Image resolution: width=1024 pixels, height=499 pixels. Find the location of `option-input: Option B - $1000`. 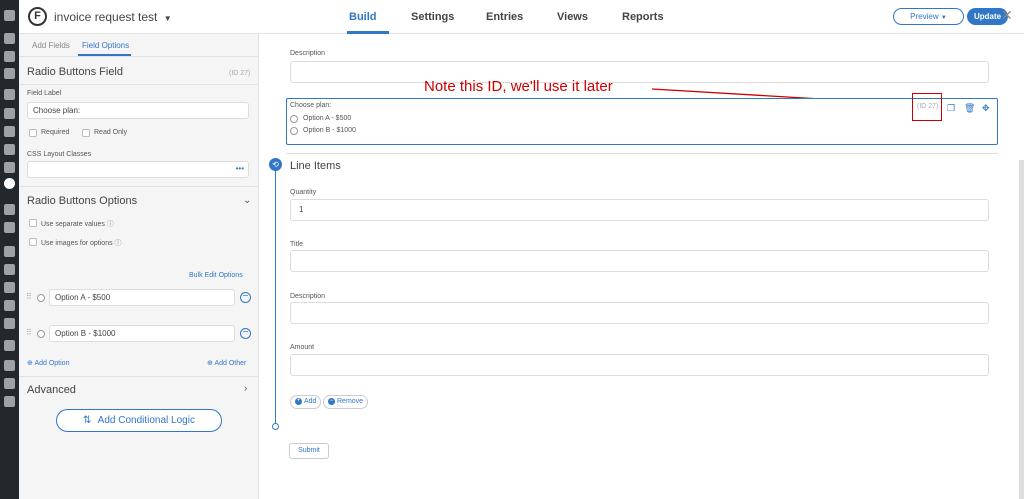

option-input: Option B - $1000 is located at coordinates (142, 333).